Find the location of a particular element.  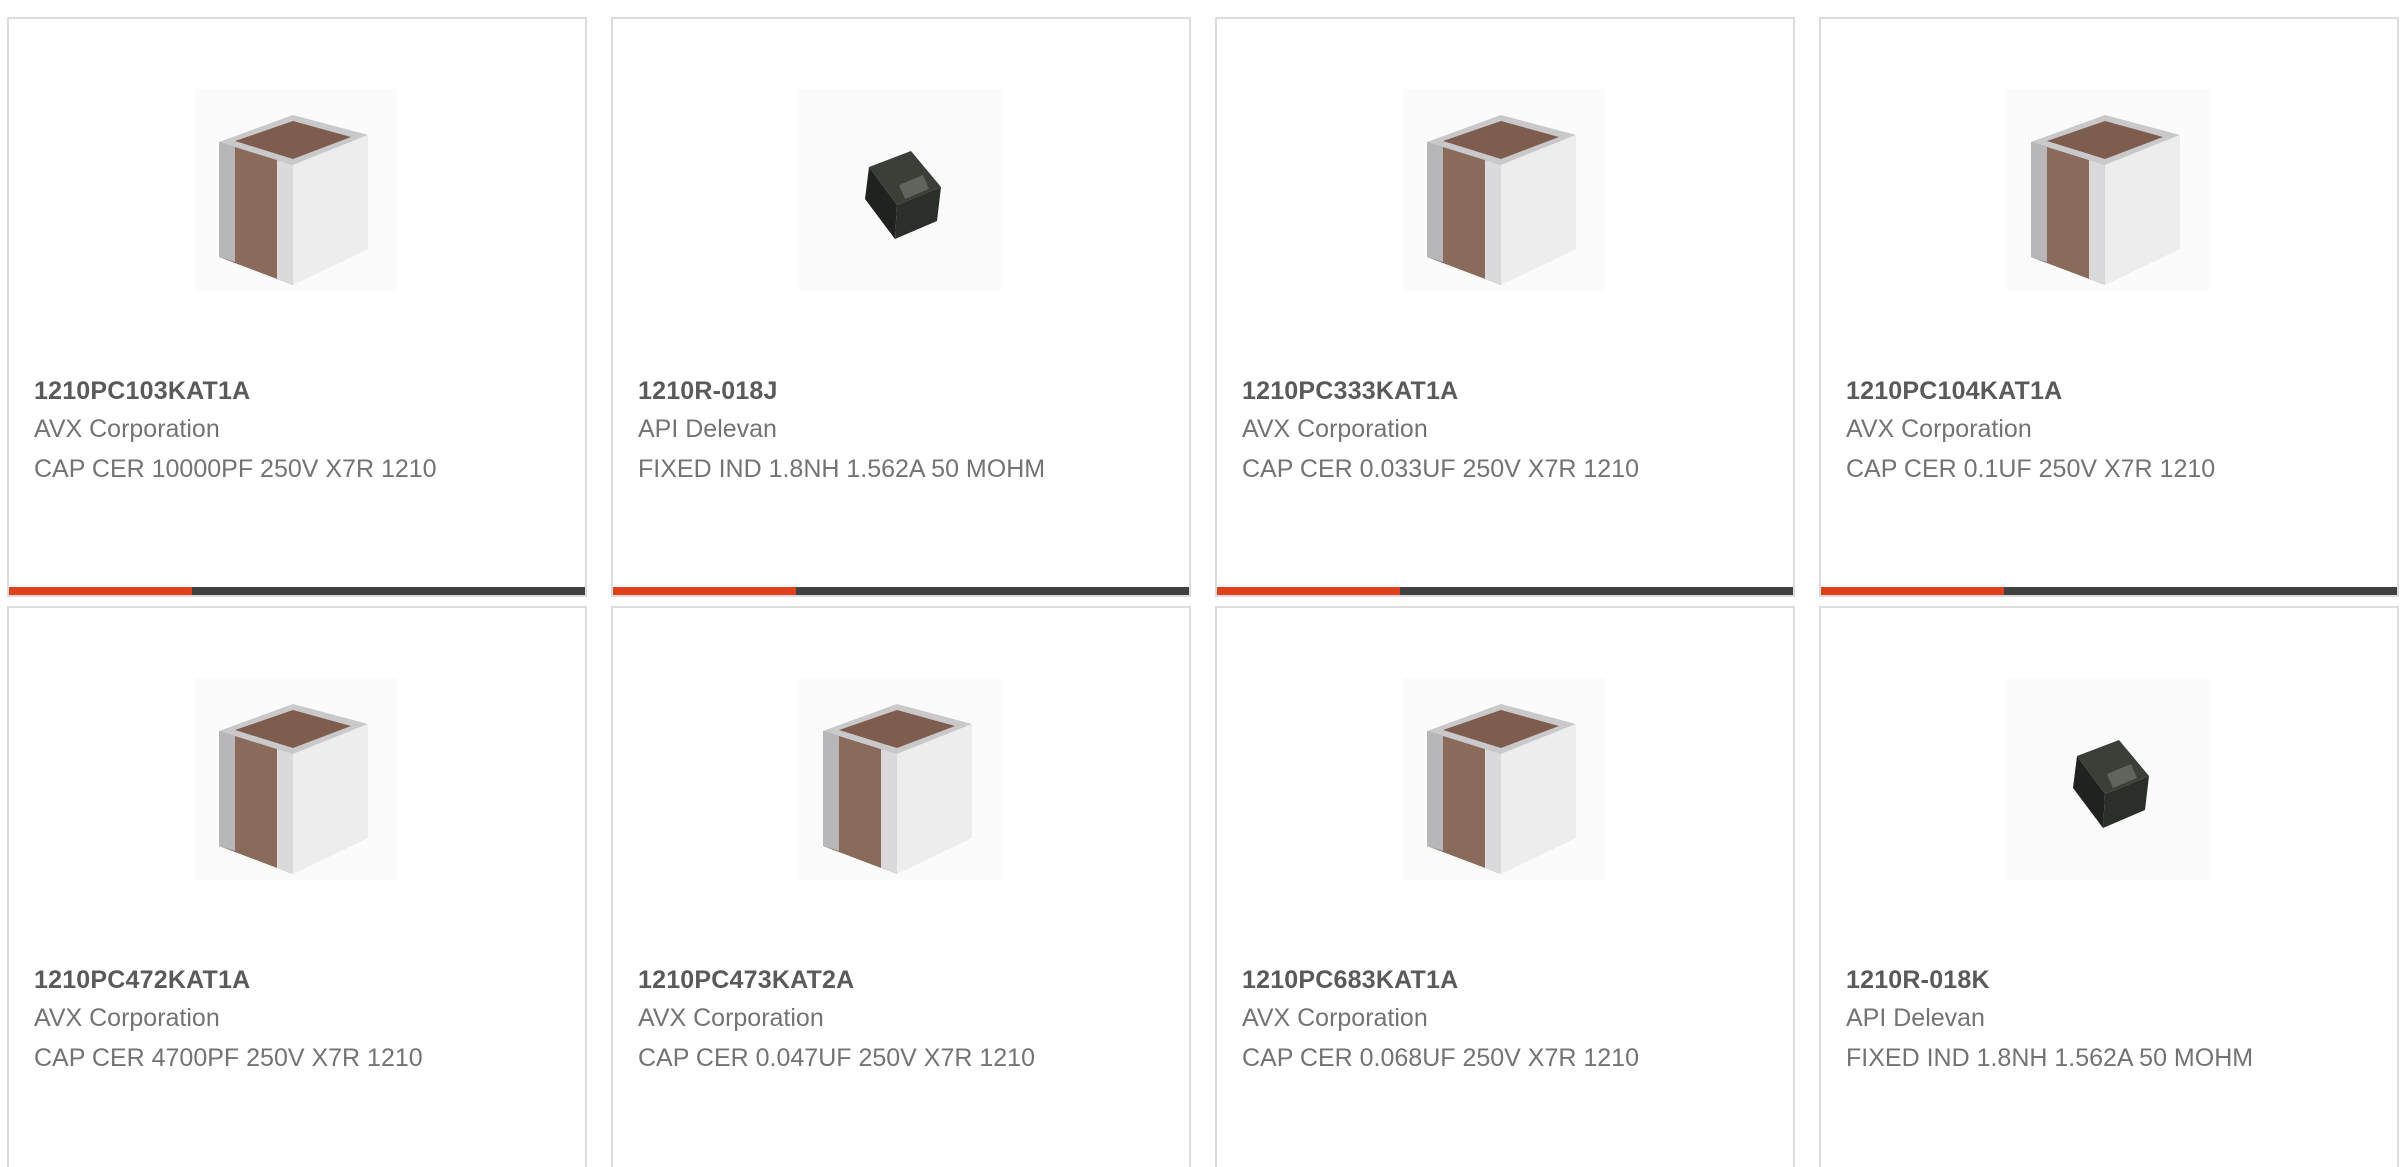

part-number: 1210R-018J is located at coordinates (708, 391).